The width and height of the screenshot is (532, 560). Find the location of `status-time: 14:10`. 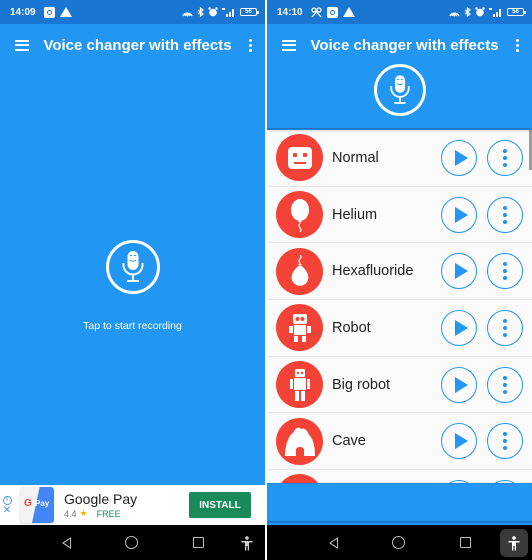

status-time: 14:10 is located at coordinates (290, 12).